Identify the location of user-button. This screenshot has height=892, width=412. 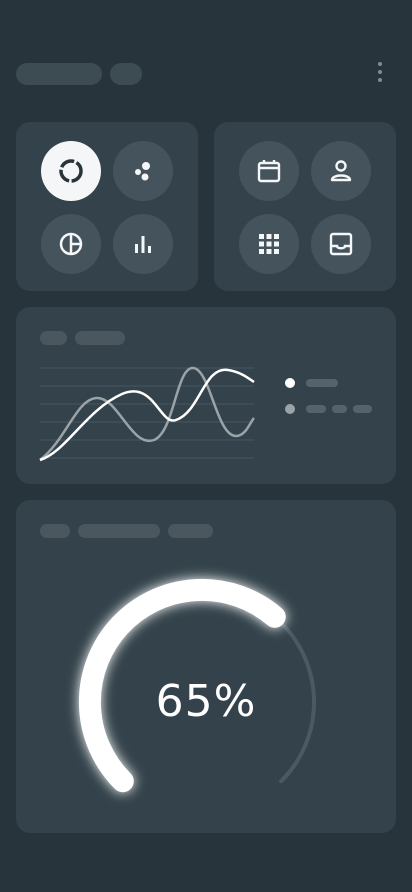
(341, 171).